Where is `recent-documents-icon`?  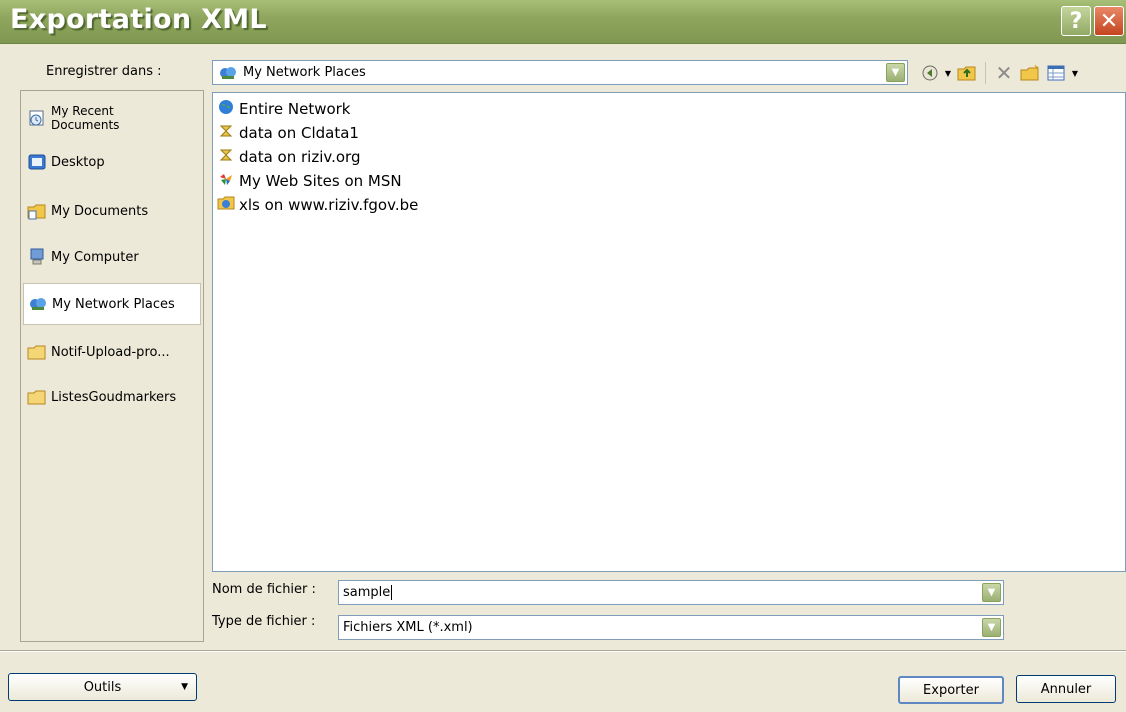 recent-documents-icon is located at coordinates (37, 118).